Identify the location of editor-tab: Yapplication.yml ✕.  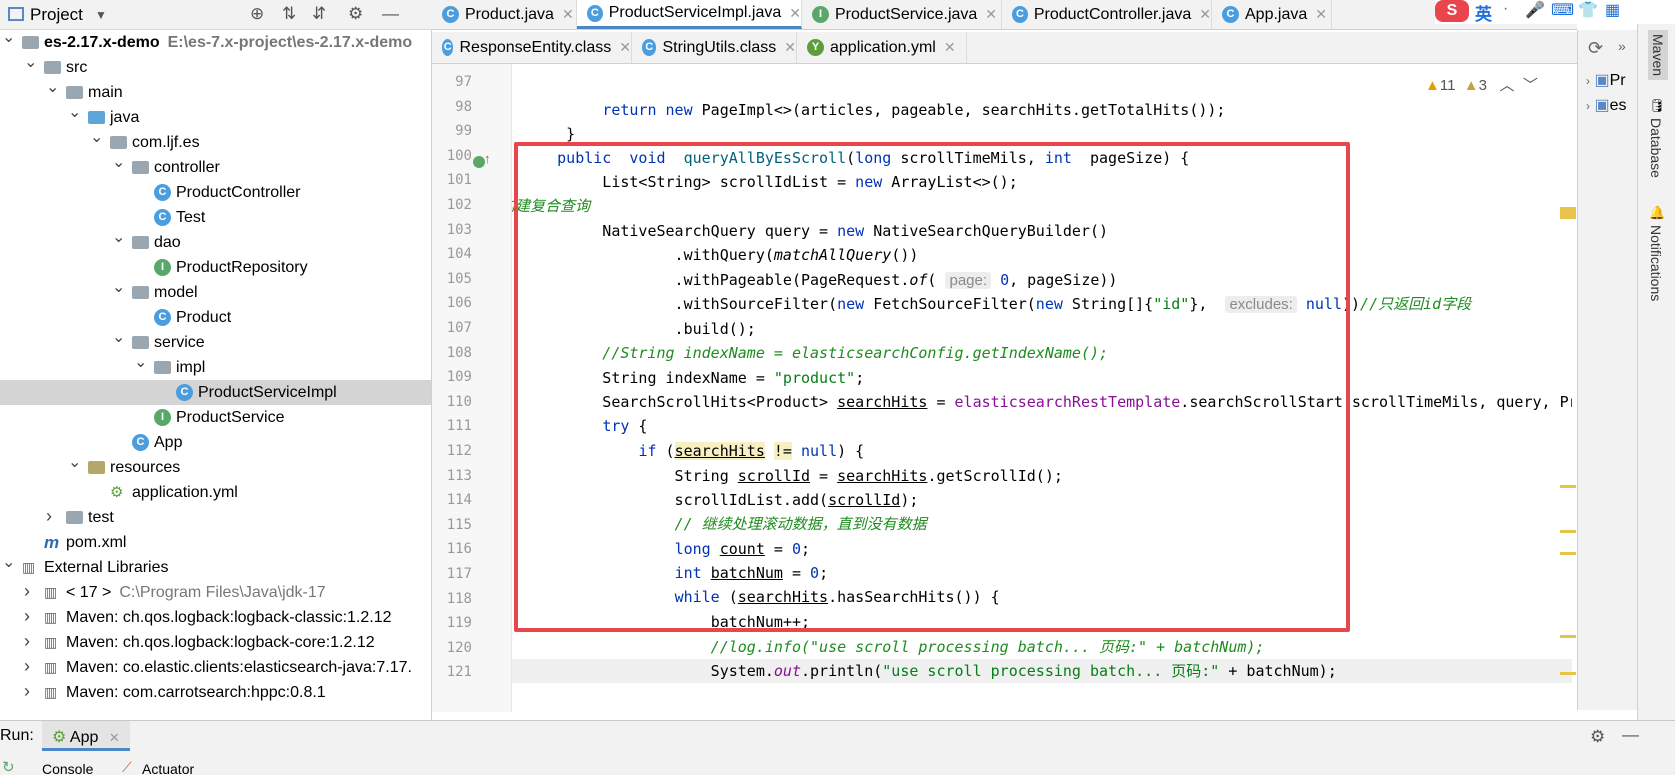
(882, 47).